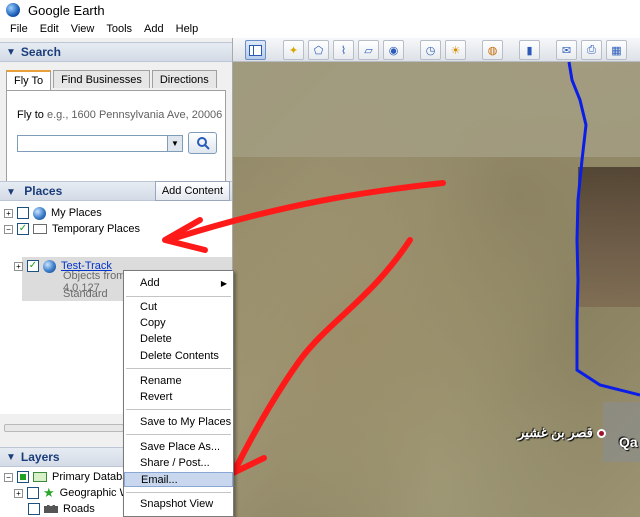  What do you see at coordinates (150, 283) in the screenshot?
I see `menu-item-add-label: Add` at bounding box center [150, 283].